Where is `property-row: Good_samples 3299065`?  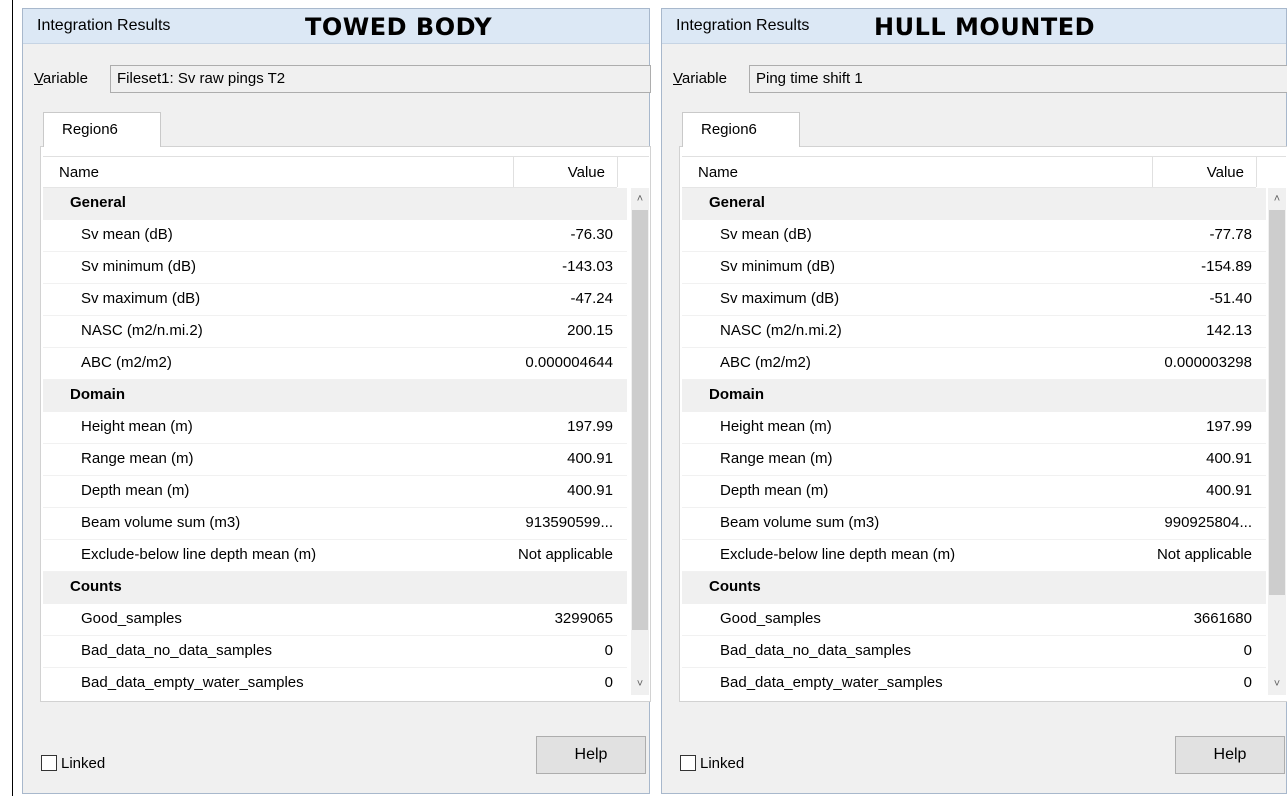
property-row: Good_samples 3299065 is located at coordinates (335, 620).